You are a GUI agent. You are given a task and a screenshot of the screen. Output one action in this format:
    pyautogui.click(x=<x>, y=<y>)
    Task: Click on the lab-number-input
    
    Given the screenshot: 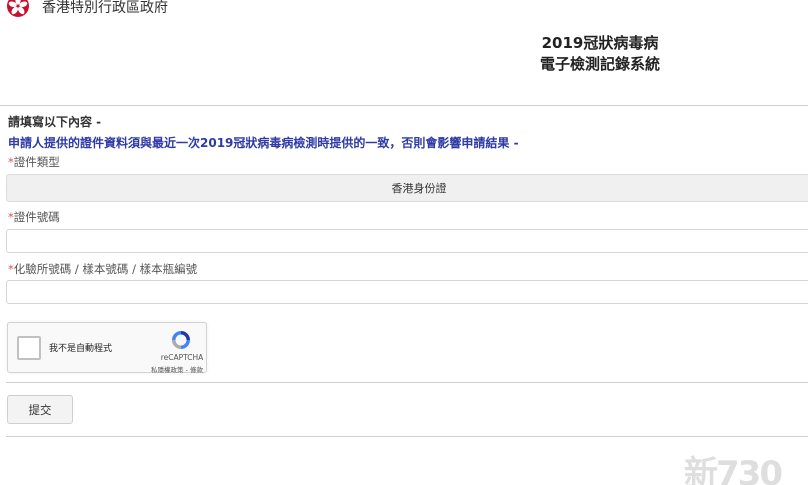 What is the action you would take?
    pyautogui.click(x=407, y=292)
    